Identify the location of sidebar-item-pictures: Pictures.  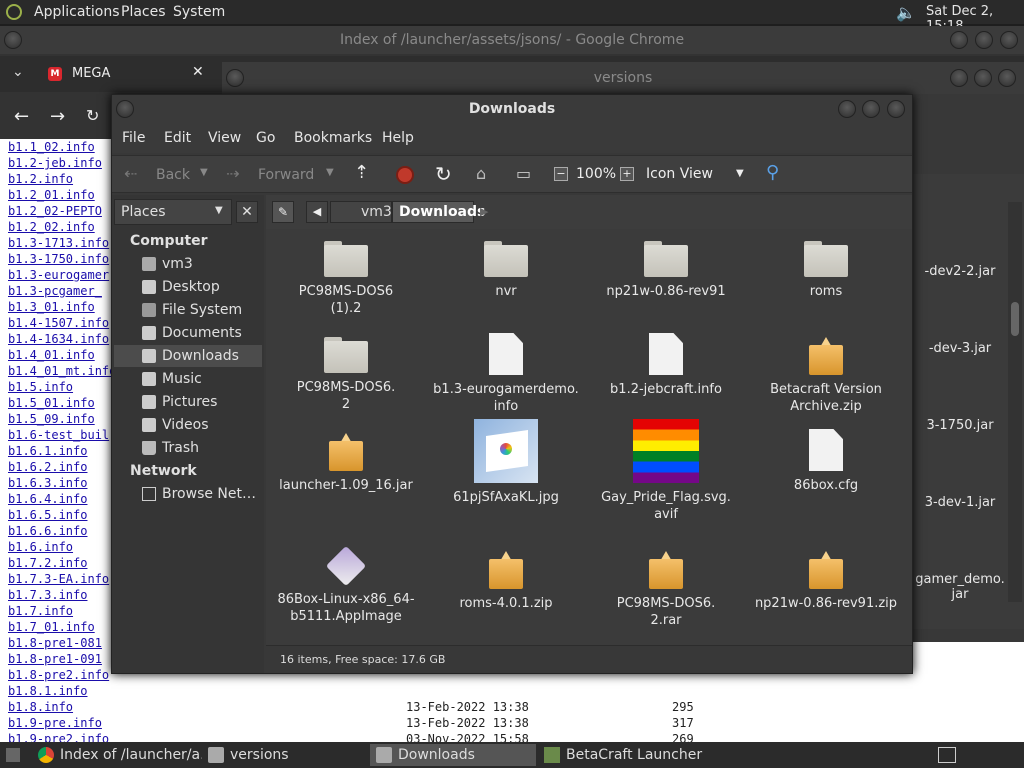
(188, 402).